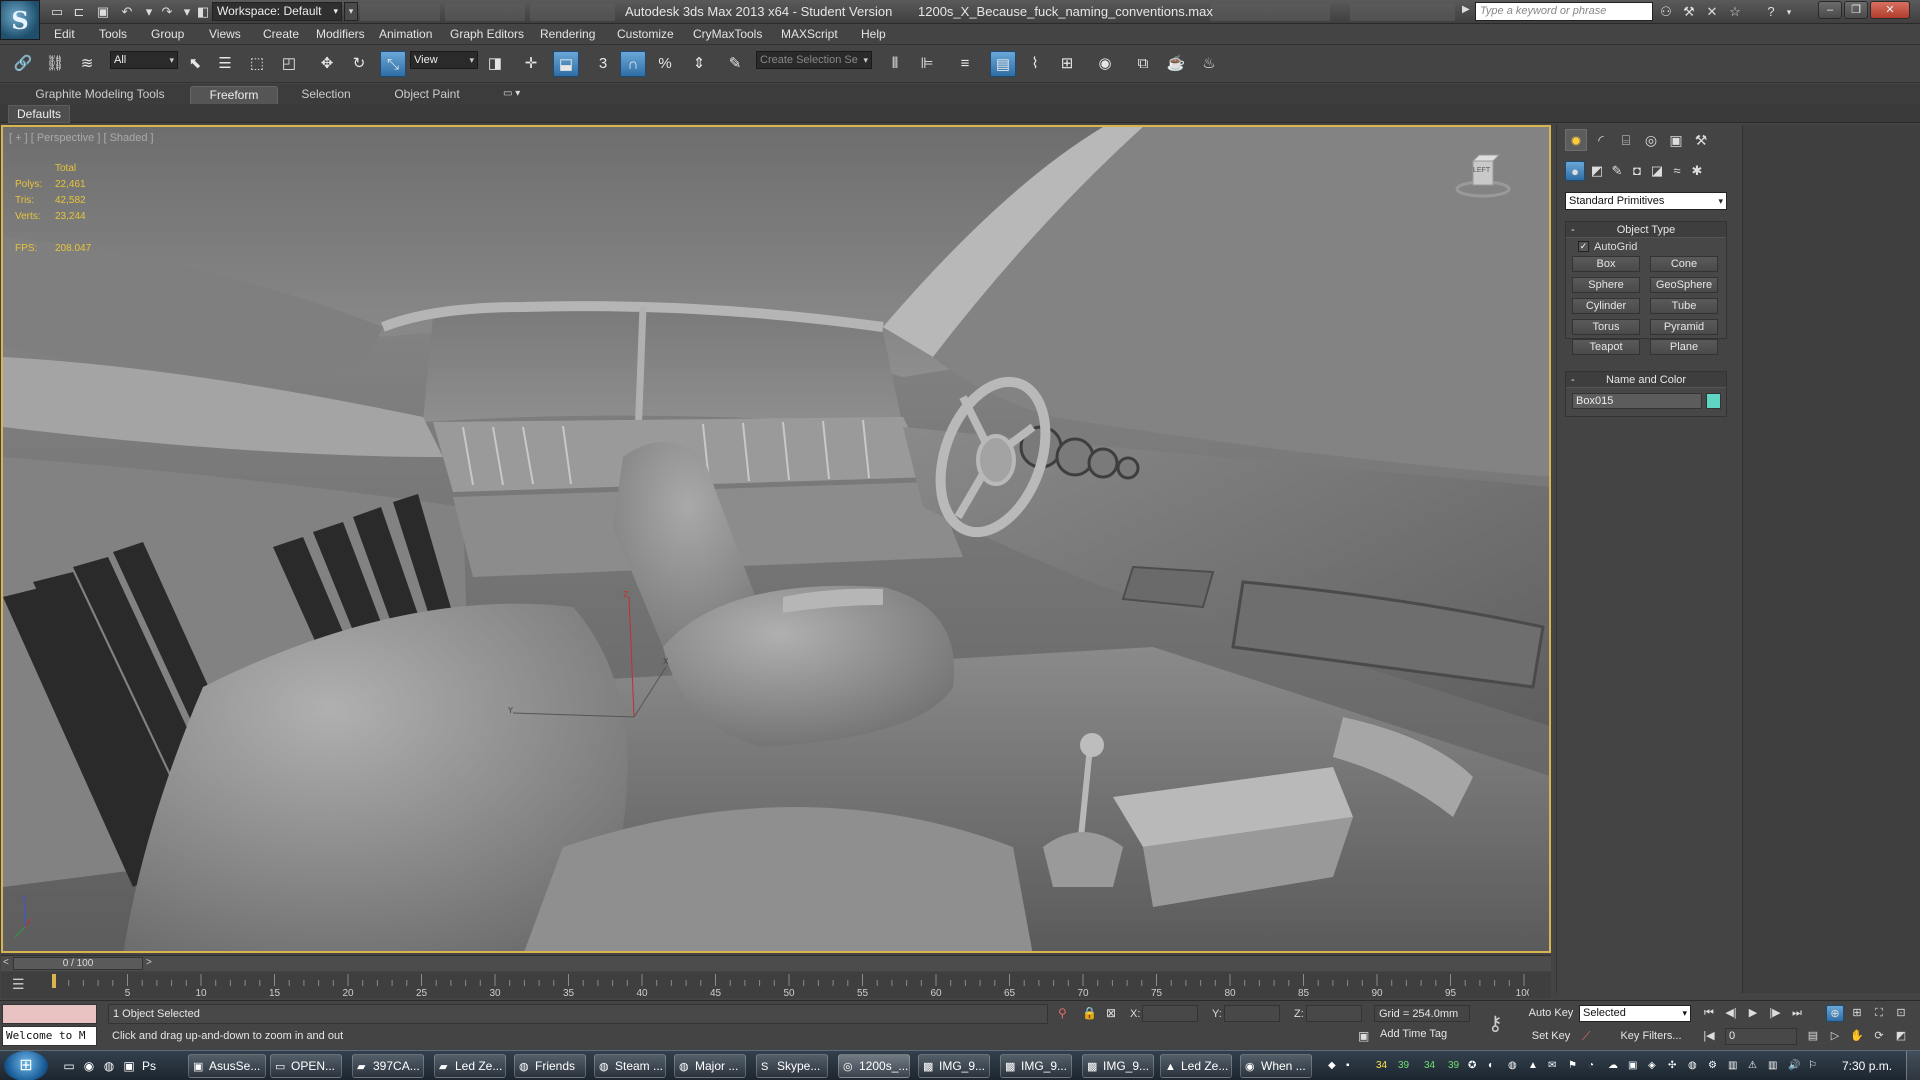 The image size is (1920, 1080). I want to click on quick-access-dropdown: ▾, so click(351, 11).